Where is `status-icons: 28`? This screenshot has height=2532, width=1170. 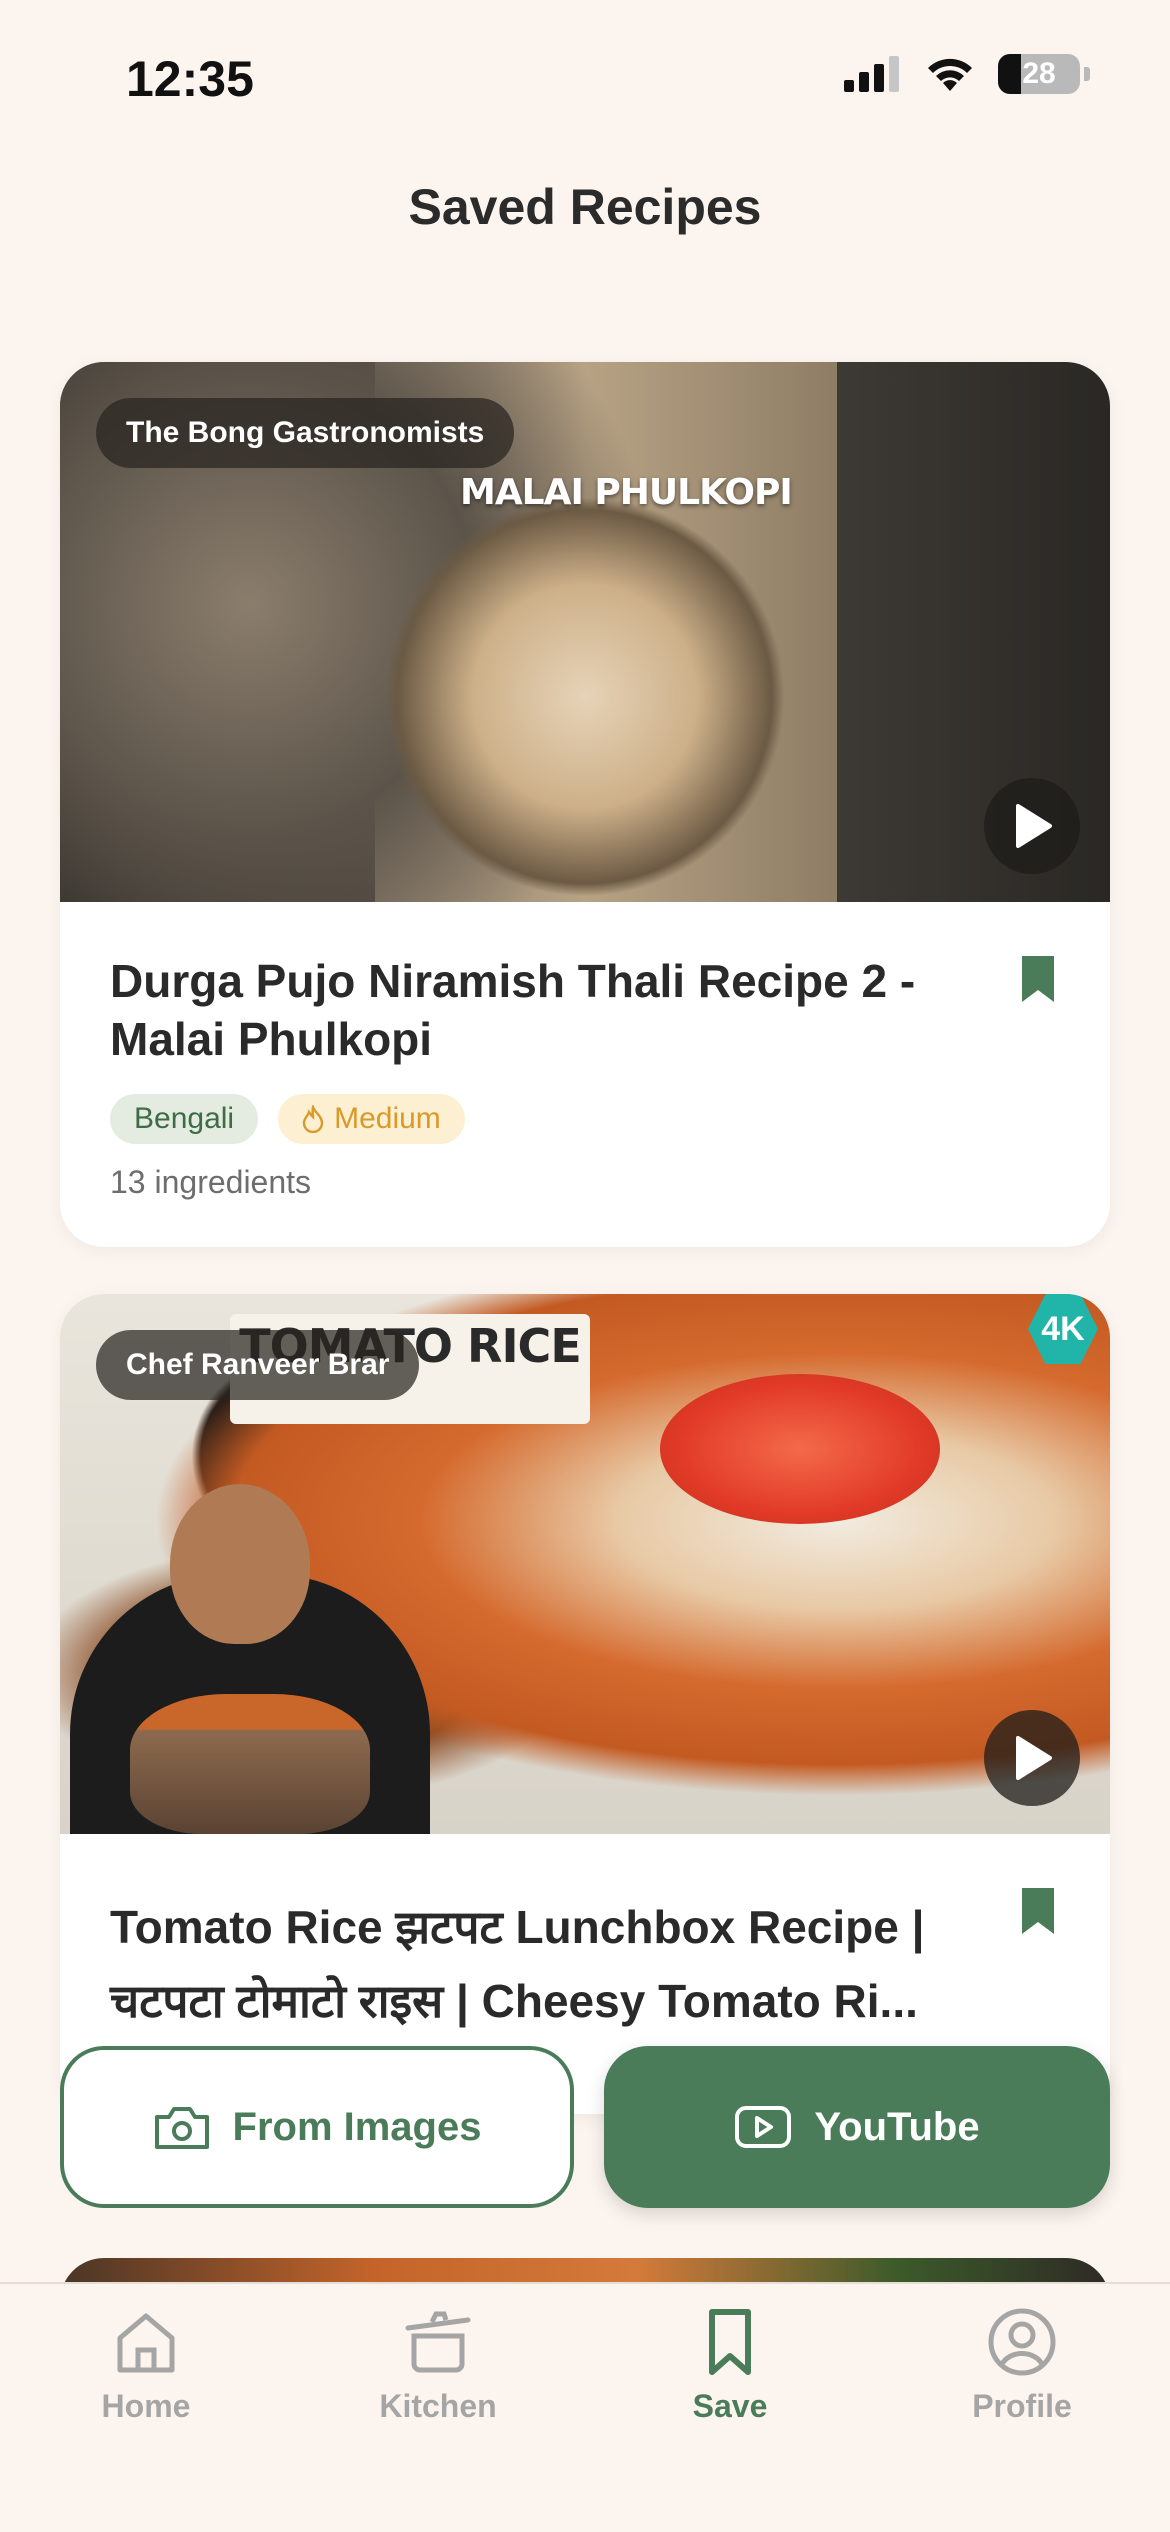 status-icons: 28 is located at coordinates (967, 74).